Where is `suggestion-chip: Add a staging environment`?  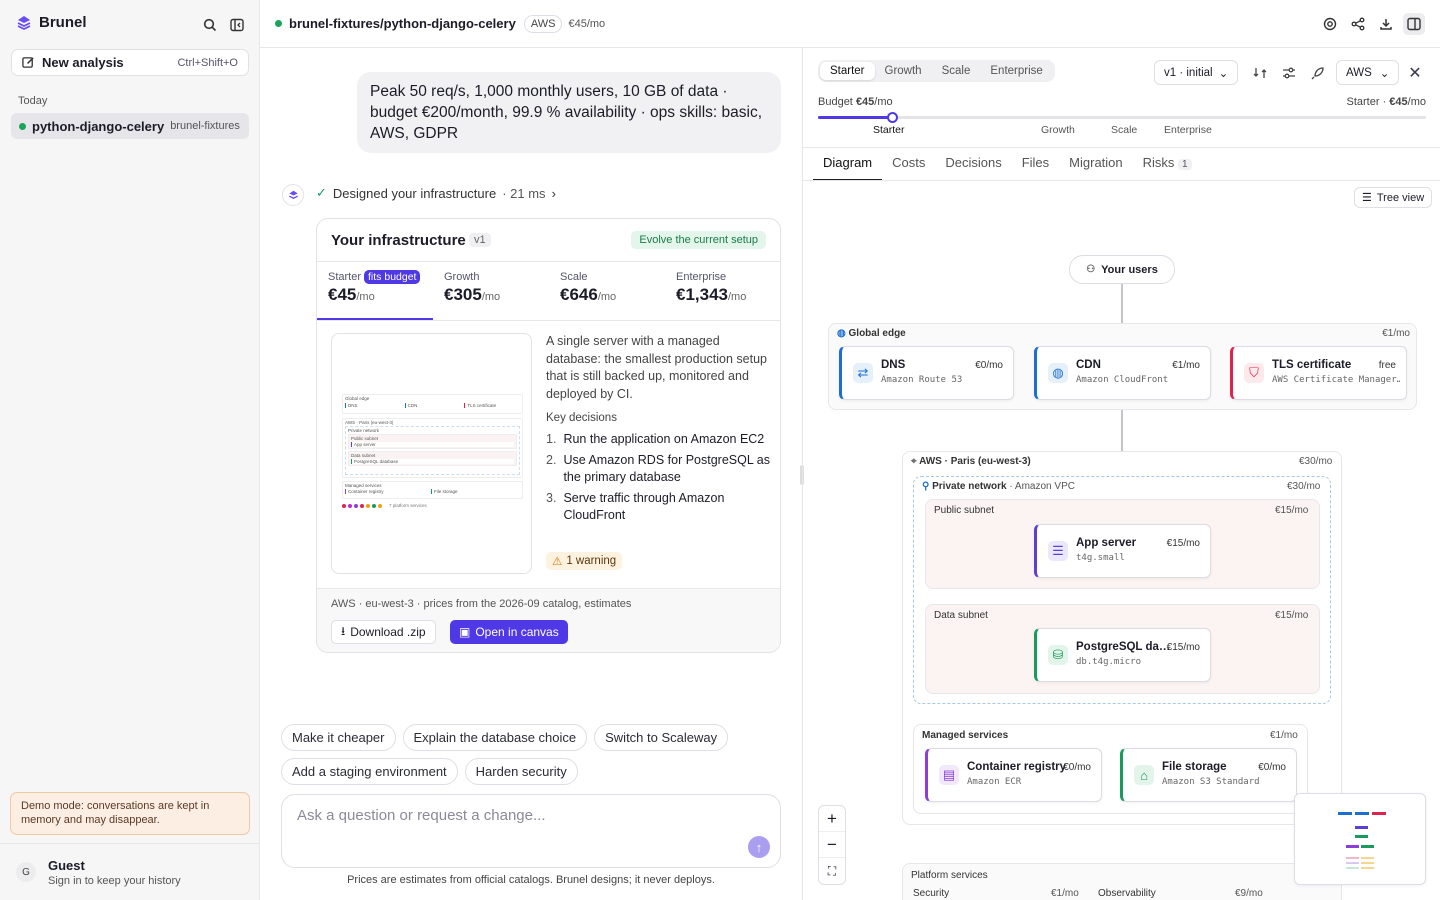
suggestion-chip: Add a staging environment is located at coordinates (369, 771).